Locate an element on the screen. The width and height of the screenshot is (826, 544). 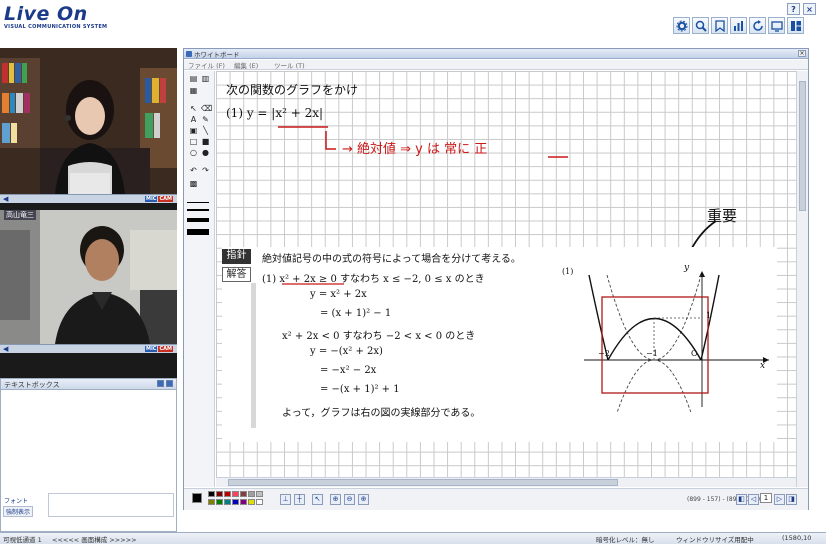
rect-outline-icon: □ is located at coordinates (193, 141).